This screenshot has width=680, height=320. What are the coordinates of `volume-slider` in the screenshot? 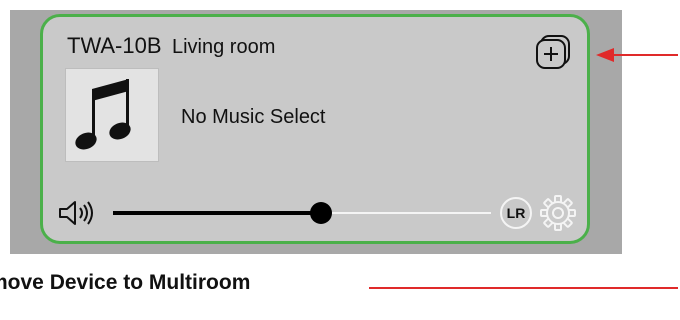 It's located at (302, 213).